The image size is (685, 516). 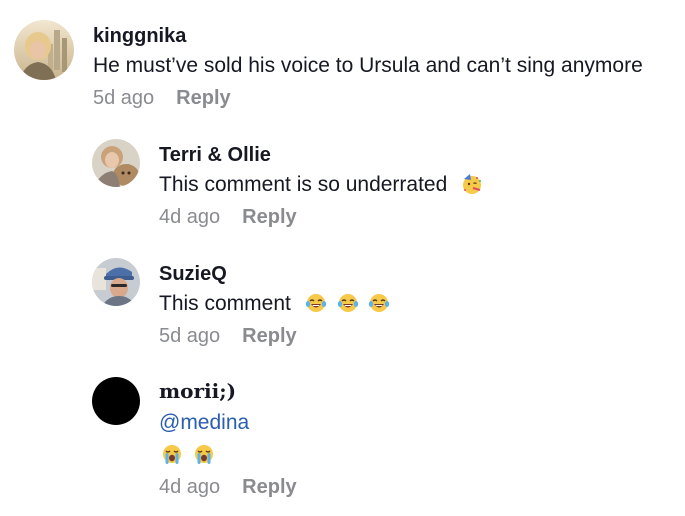 I want to click on comment-text-line: This comment is so underrated, so click(x=321, y=185).